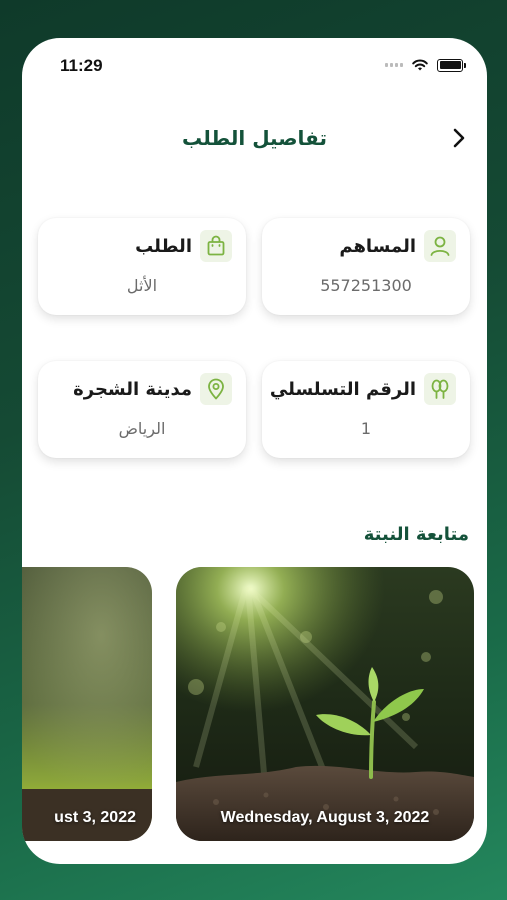  What do you see at coordinates (342, 389) in the screenshot?
I see `serial-number-label: الرقم التسلسلي` at bounding box center [342, 389].